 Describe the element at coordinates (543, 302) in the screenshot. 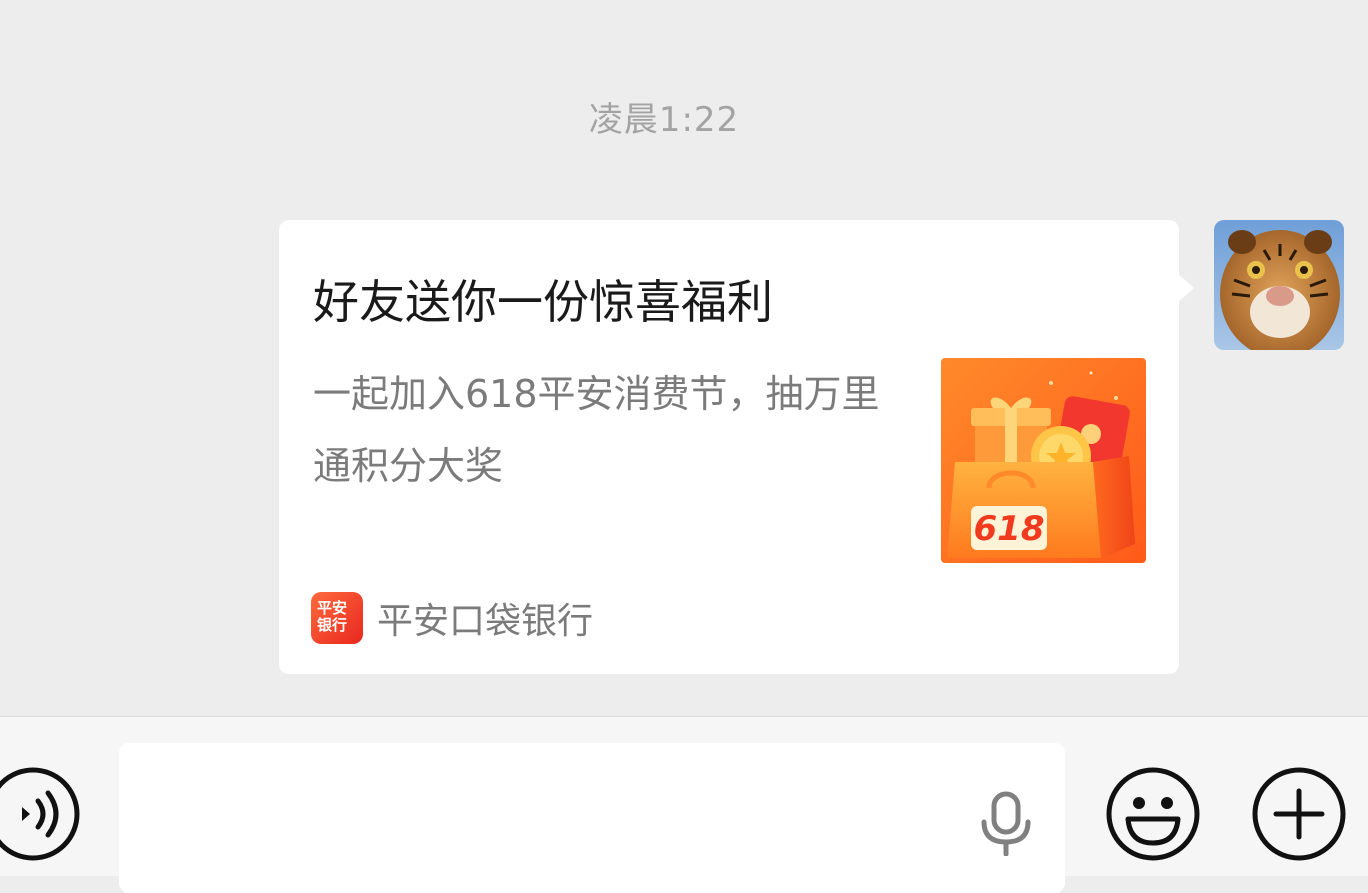

I see `card-title: 好友送你一份惊喜福利` at that location.